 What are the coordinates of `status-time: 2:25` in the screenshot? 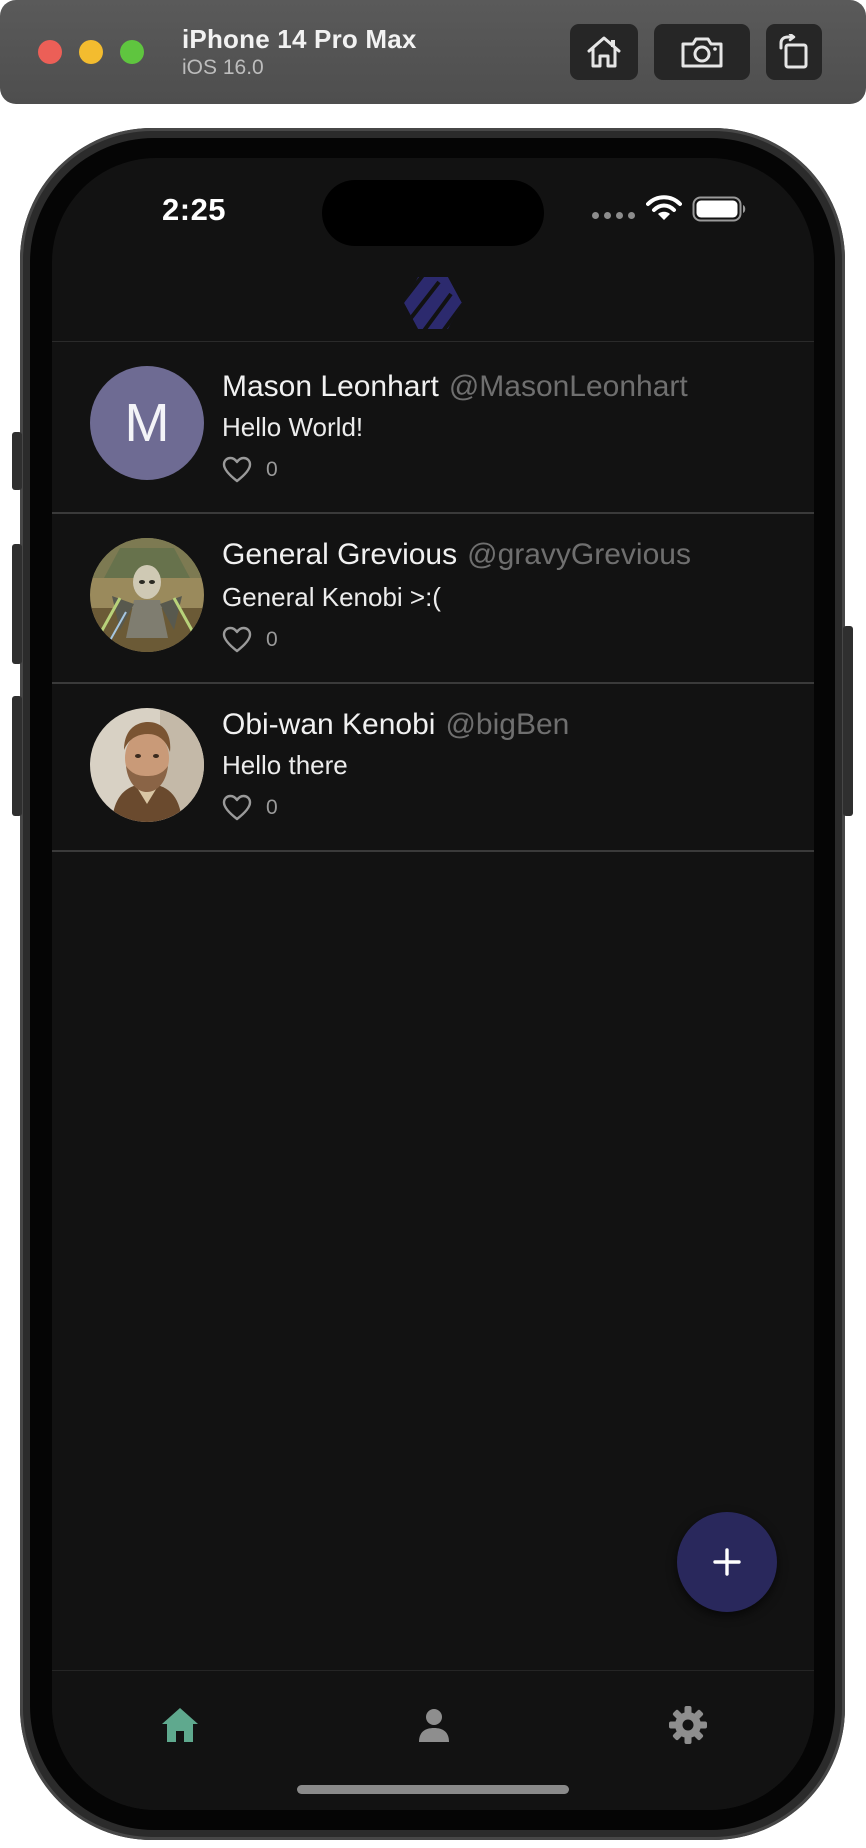 It's located at (194, 209).